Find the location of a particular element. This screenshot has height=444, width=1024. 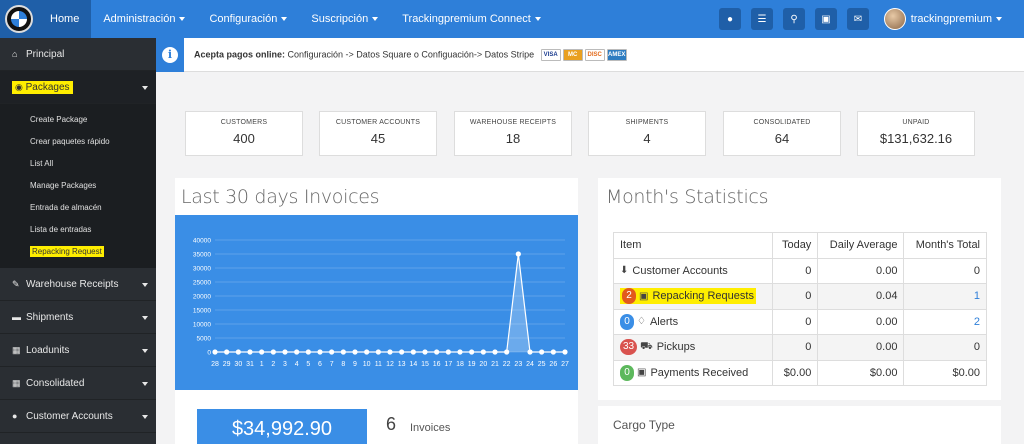

chart-xtick-label: 27 is located at coordinates (565, 364).